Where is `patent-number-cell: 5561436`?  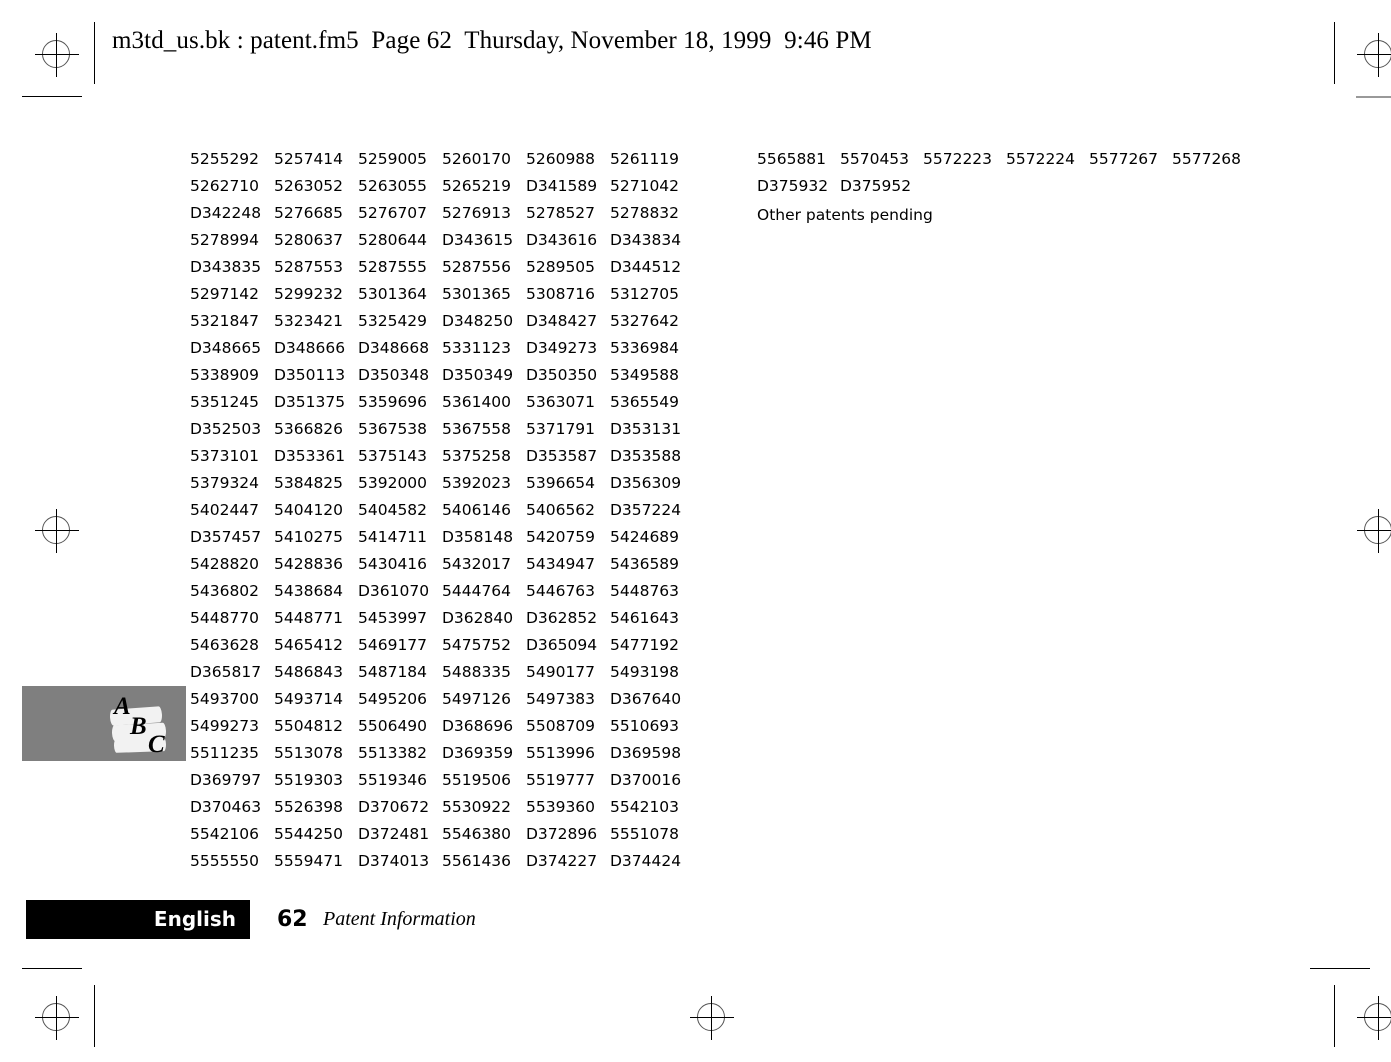 patent-number-cell: 5561436 is located at coordinates (477, 861).